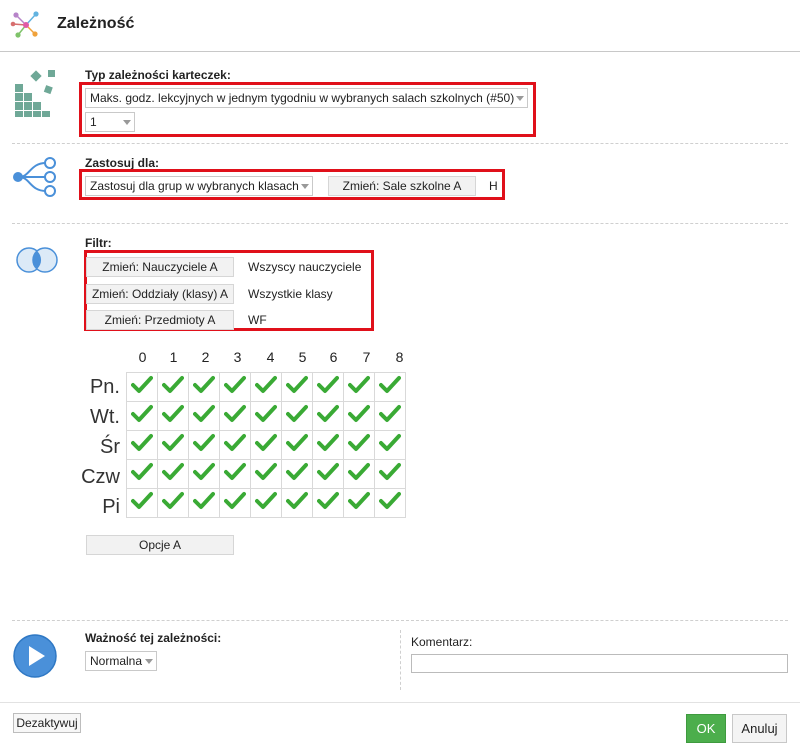 This screenshot has width=800, height=753. Describe the element at coordinates (110, 122) in the screenshot. I see `count-select: 1` at that location.